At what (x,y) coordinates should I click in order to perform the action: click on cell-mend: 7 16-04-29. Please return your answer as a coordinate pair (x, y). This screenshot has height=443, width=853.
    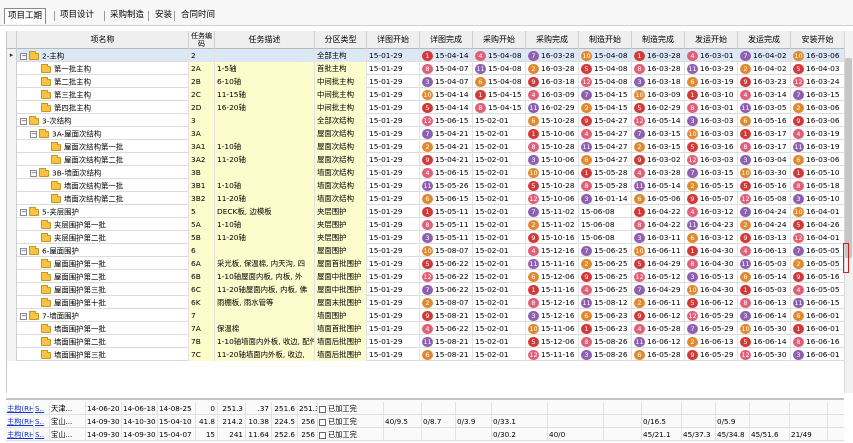
    Looking at the image, I should click on (658, 289).